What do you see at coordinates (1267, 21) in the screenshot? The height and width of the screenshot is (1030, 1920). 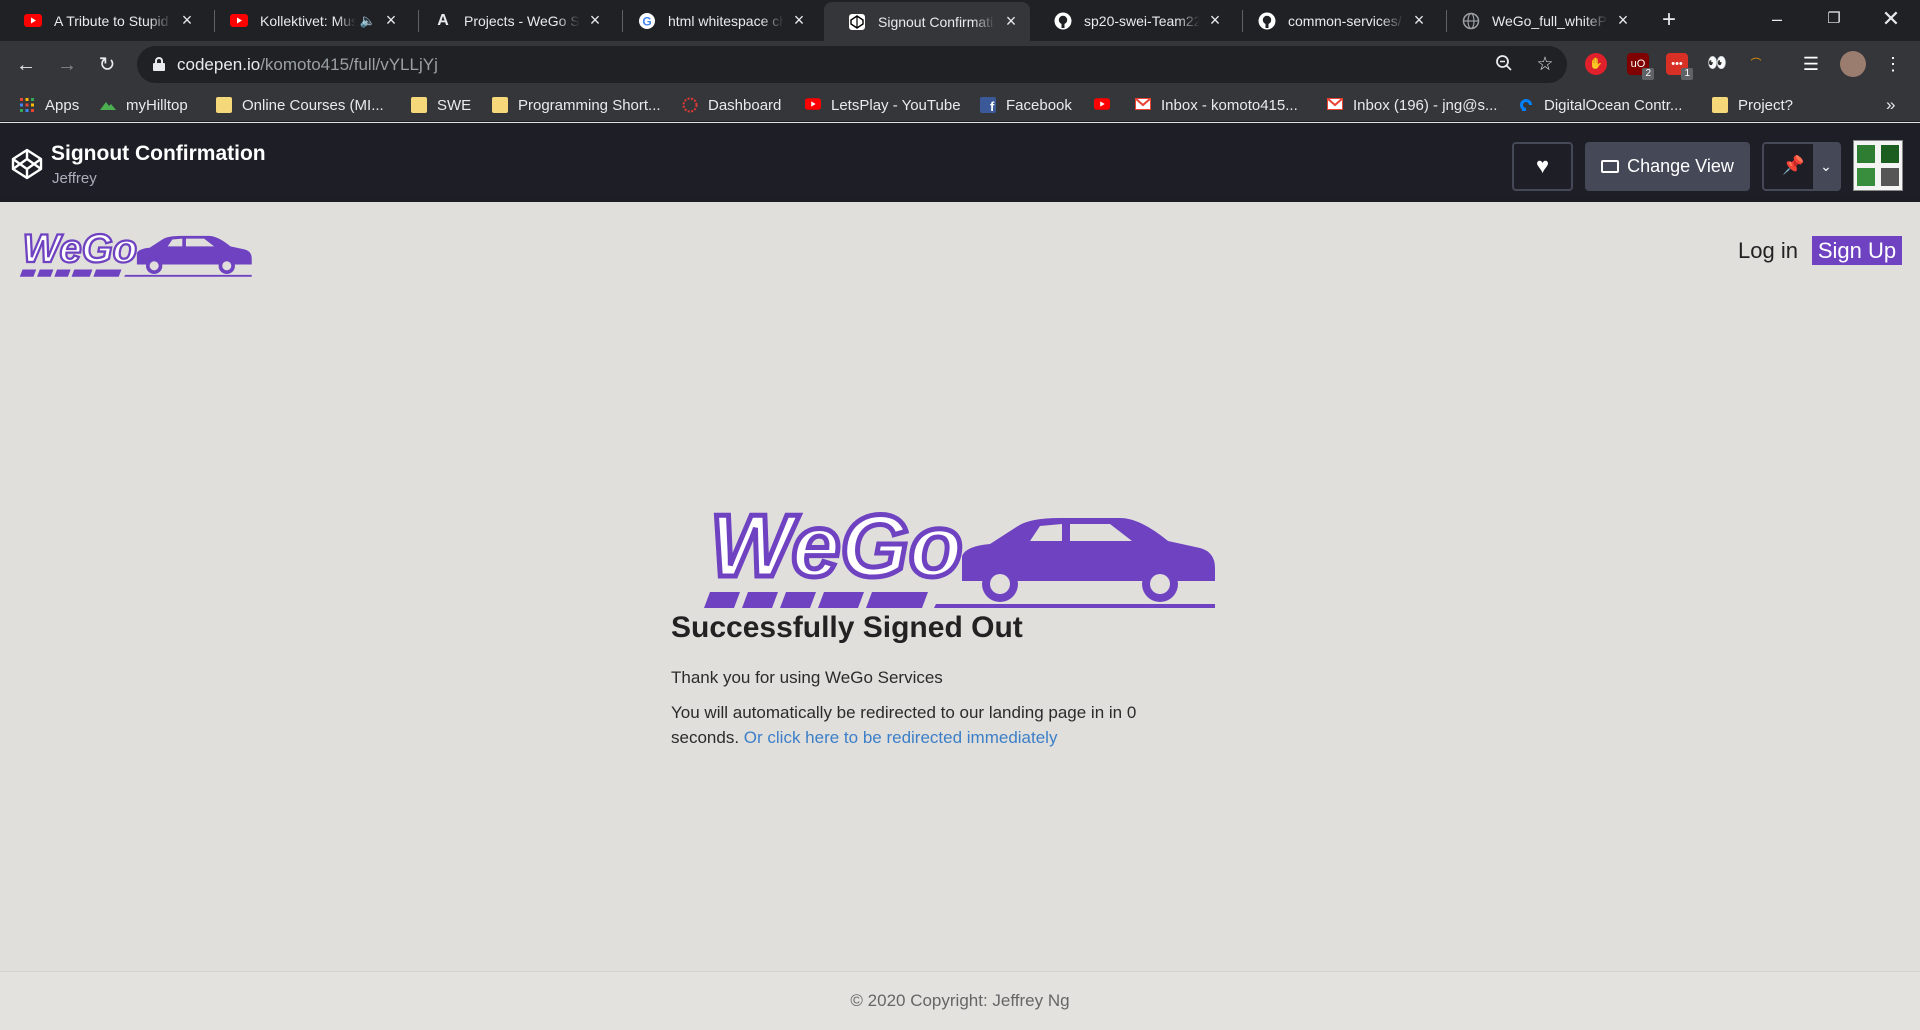 I see `github-icon` at bounding box center [1267, 21].